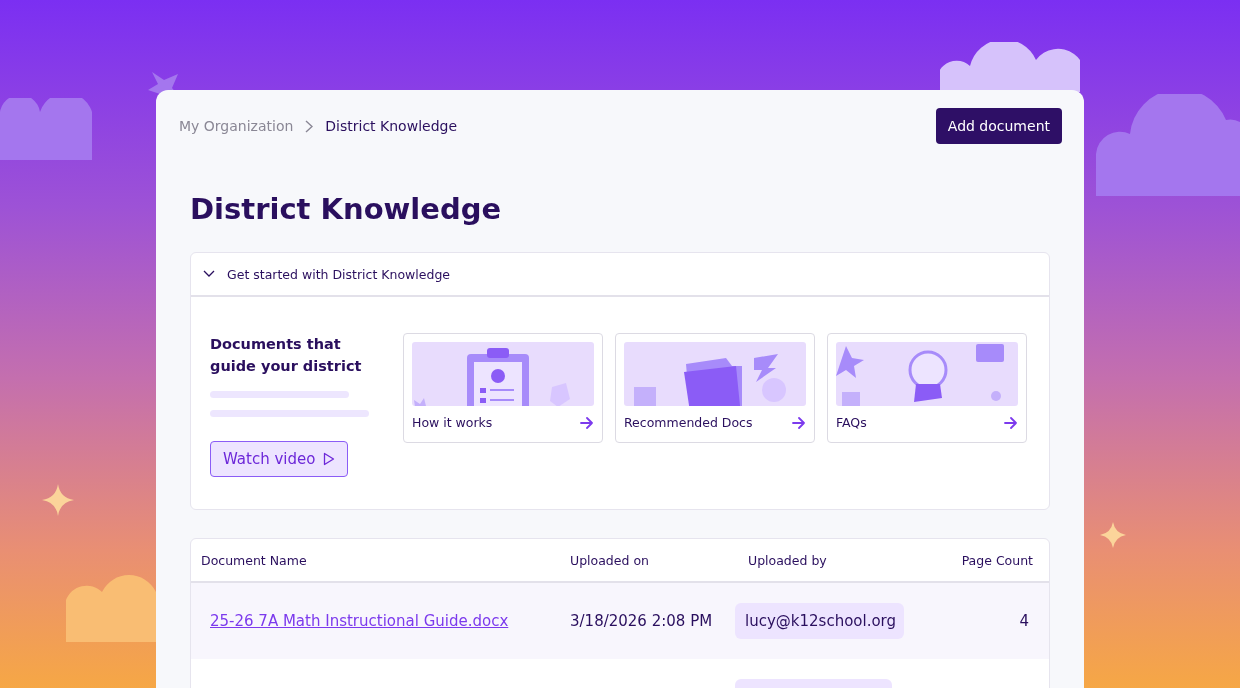 This screenshot has height=688, width=1240. What do you see at coordinates (787, 560) in the screenshot?
I see `column-header: Uploaded by` at bounding box center [787, 560].